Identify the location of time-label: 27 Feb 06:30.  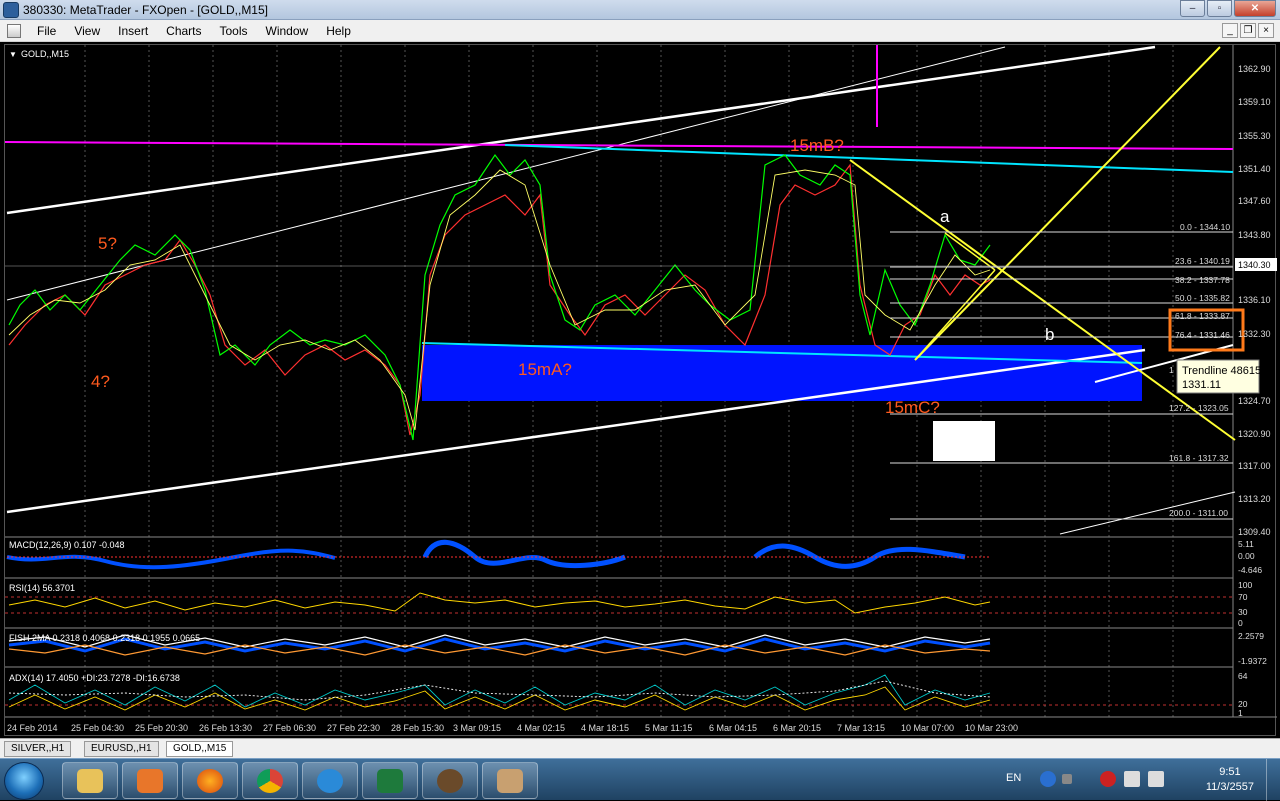
(289, 728).